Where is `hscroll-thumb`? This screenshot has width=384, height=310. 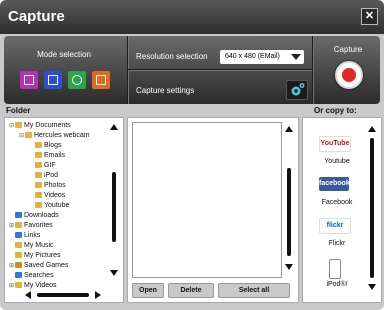
hscroll-thumb is located at coordinates (63, 295).